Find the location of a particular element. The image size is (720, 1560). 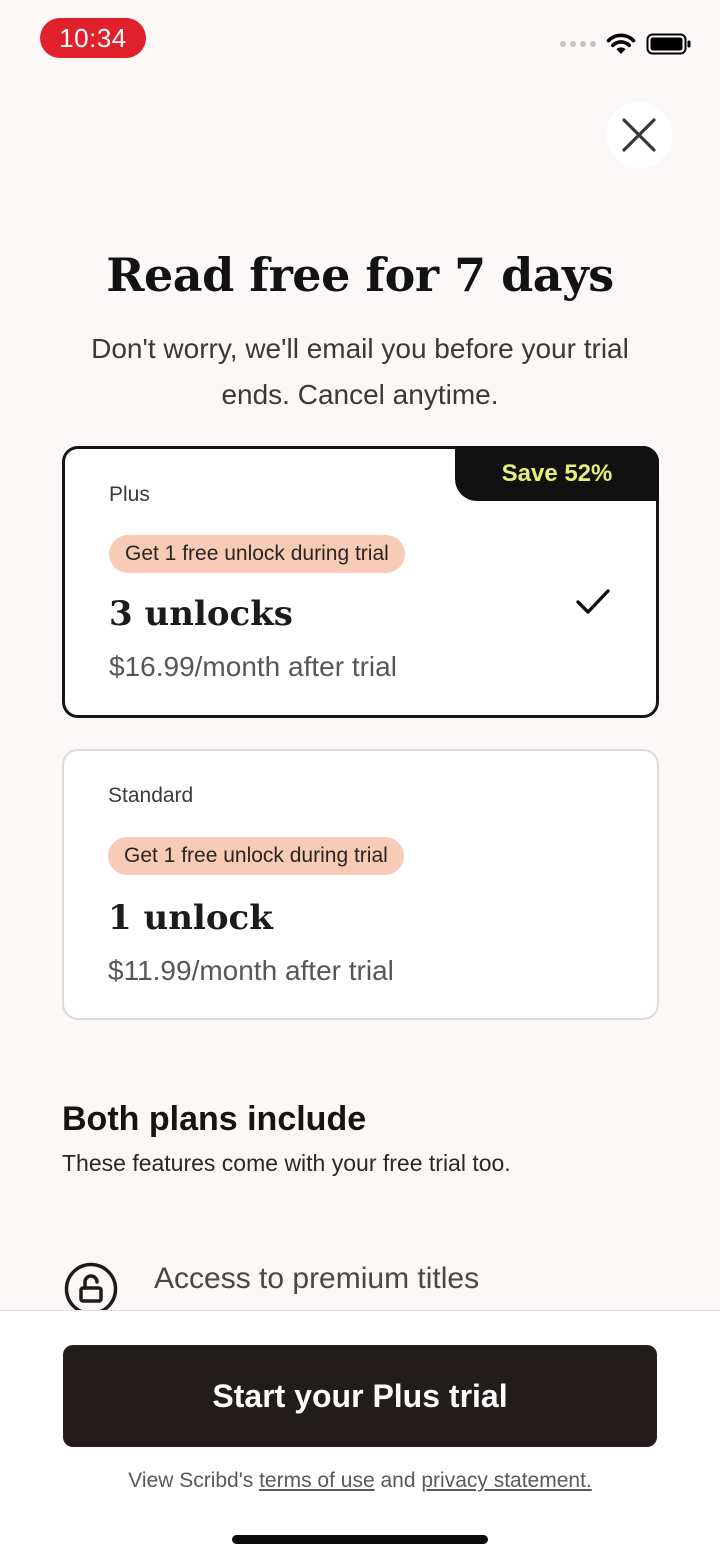

wifi-icon is located at coordinates (621, 43).